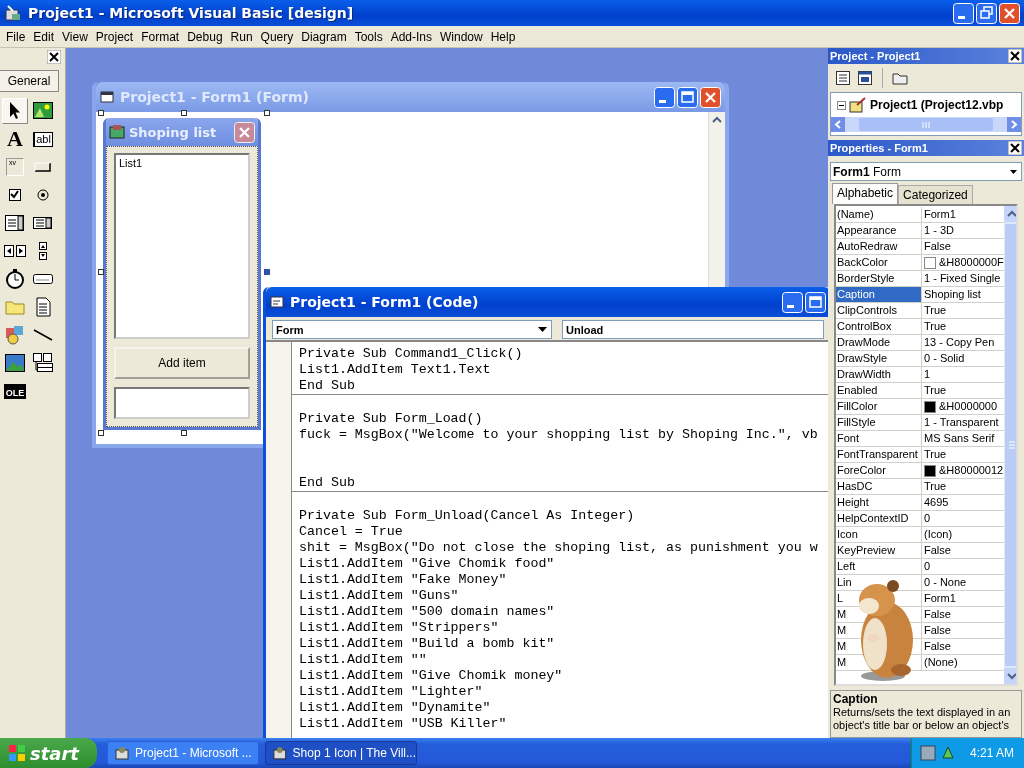  Describe the element at coordinates (938, 534) in the screenshot. I see `property-value: (Icon)` at that location.